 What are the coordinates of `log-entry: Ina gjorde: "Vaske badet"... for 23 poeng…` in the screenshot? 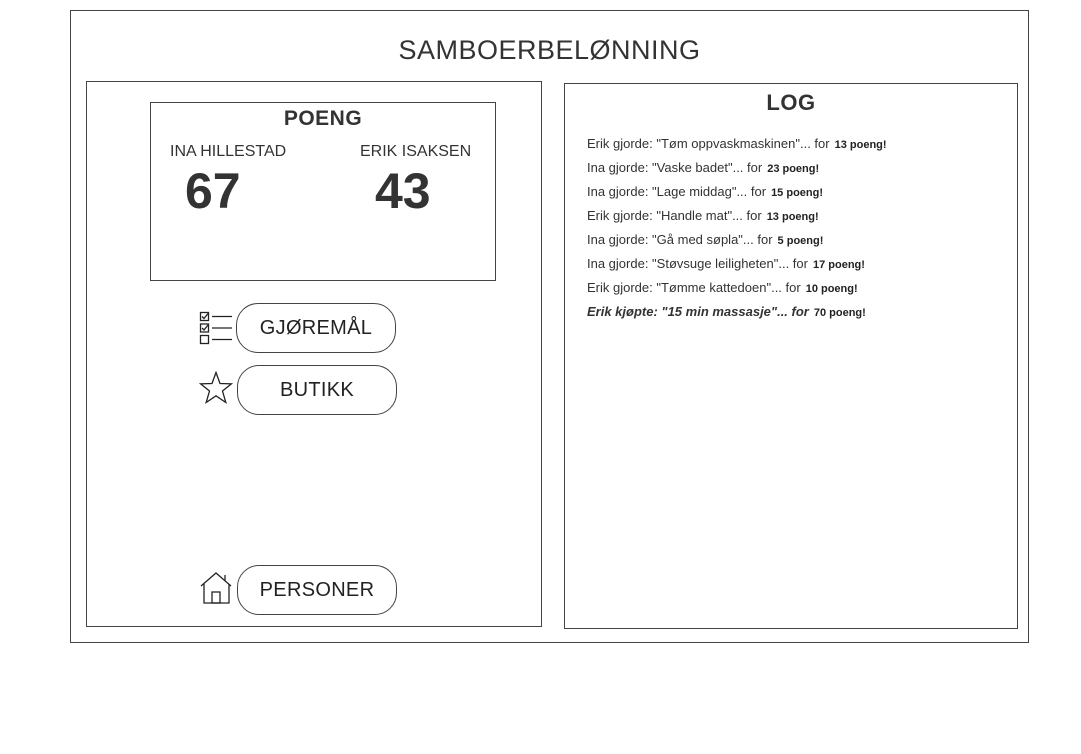 It's located at (797, 170).